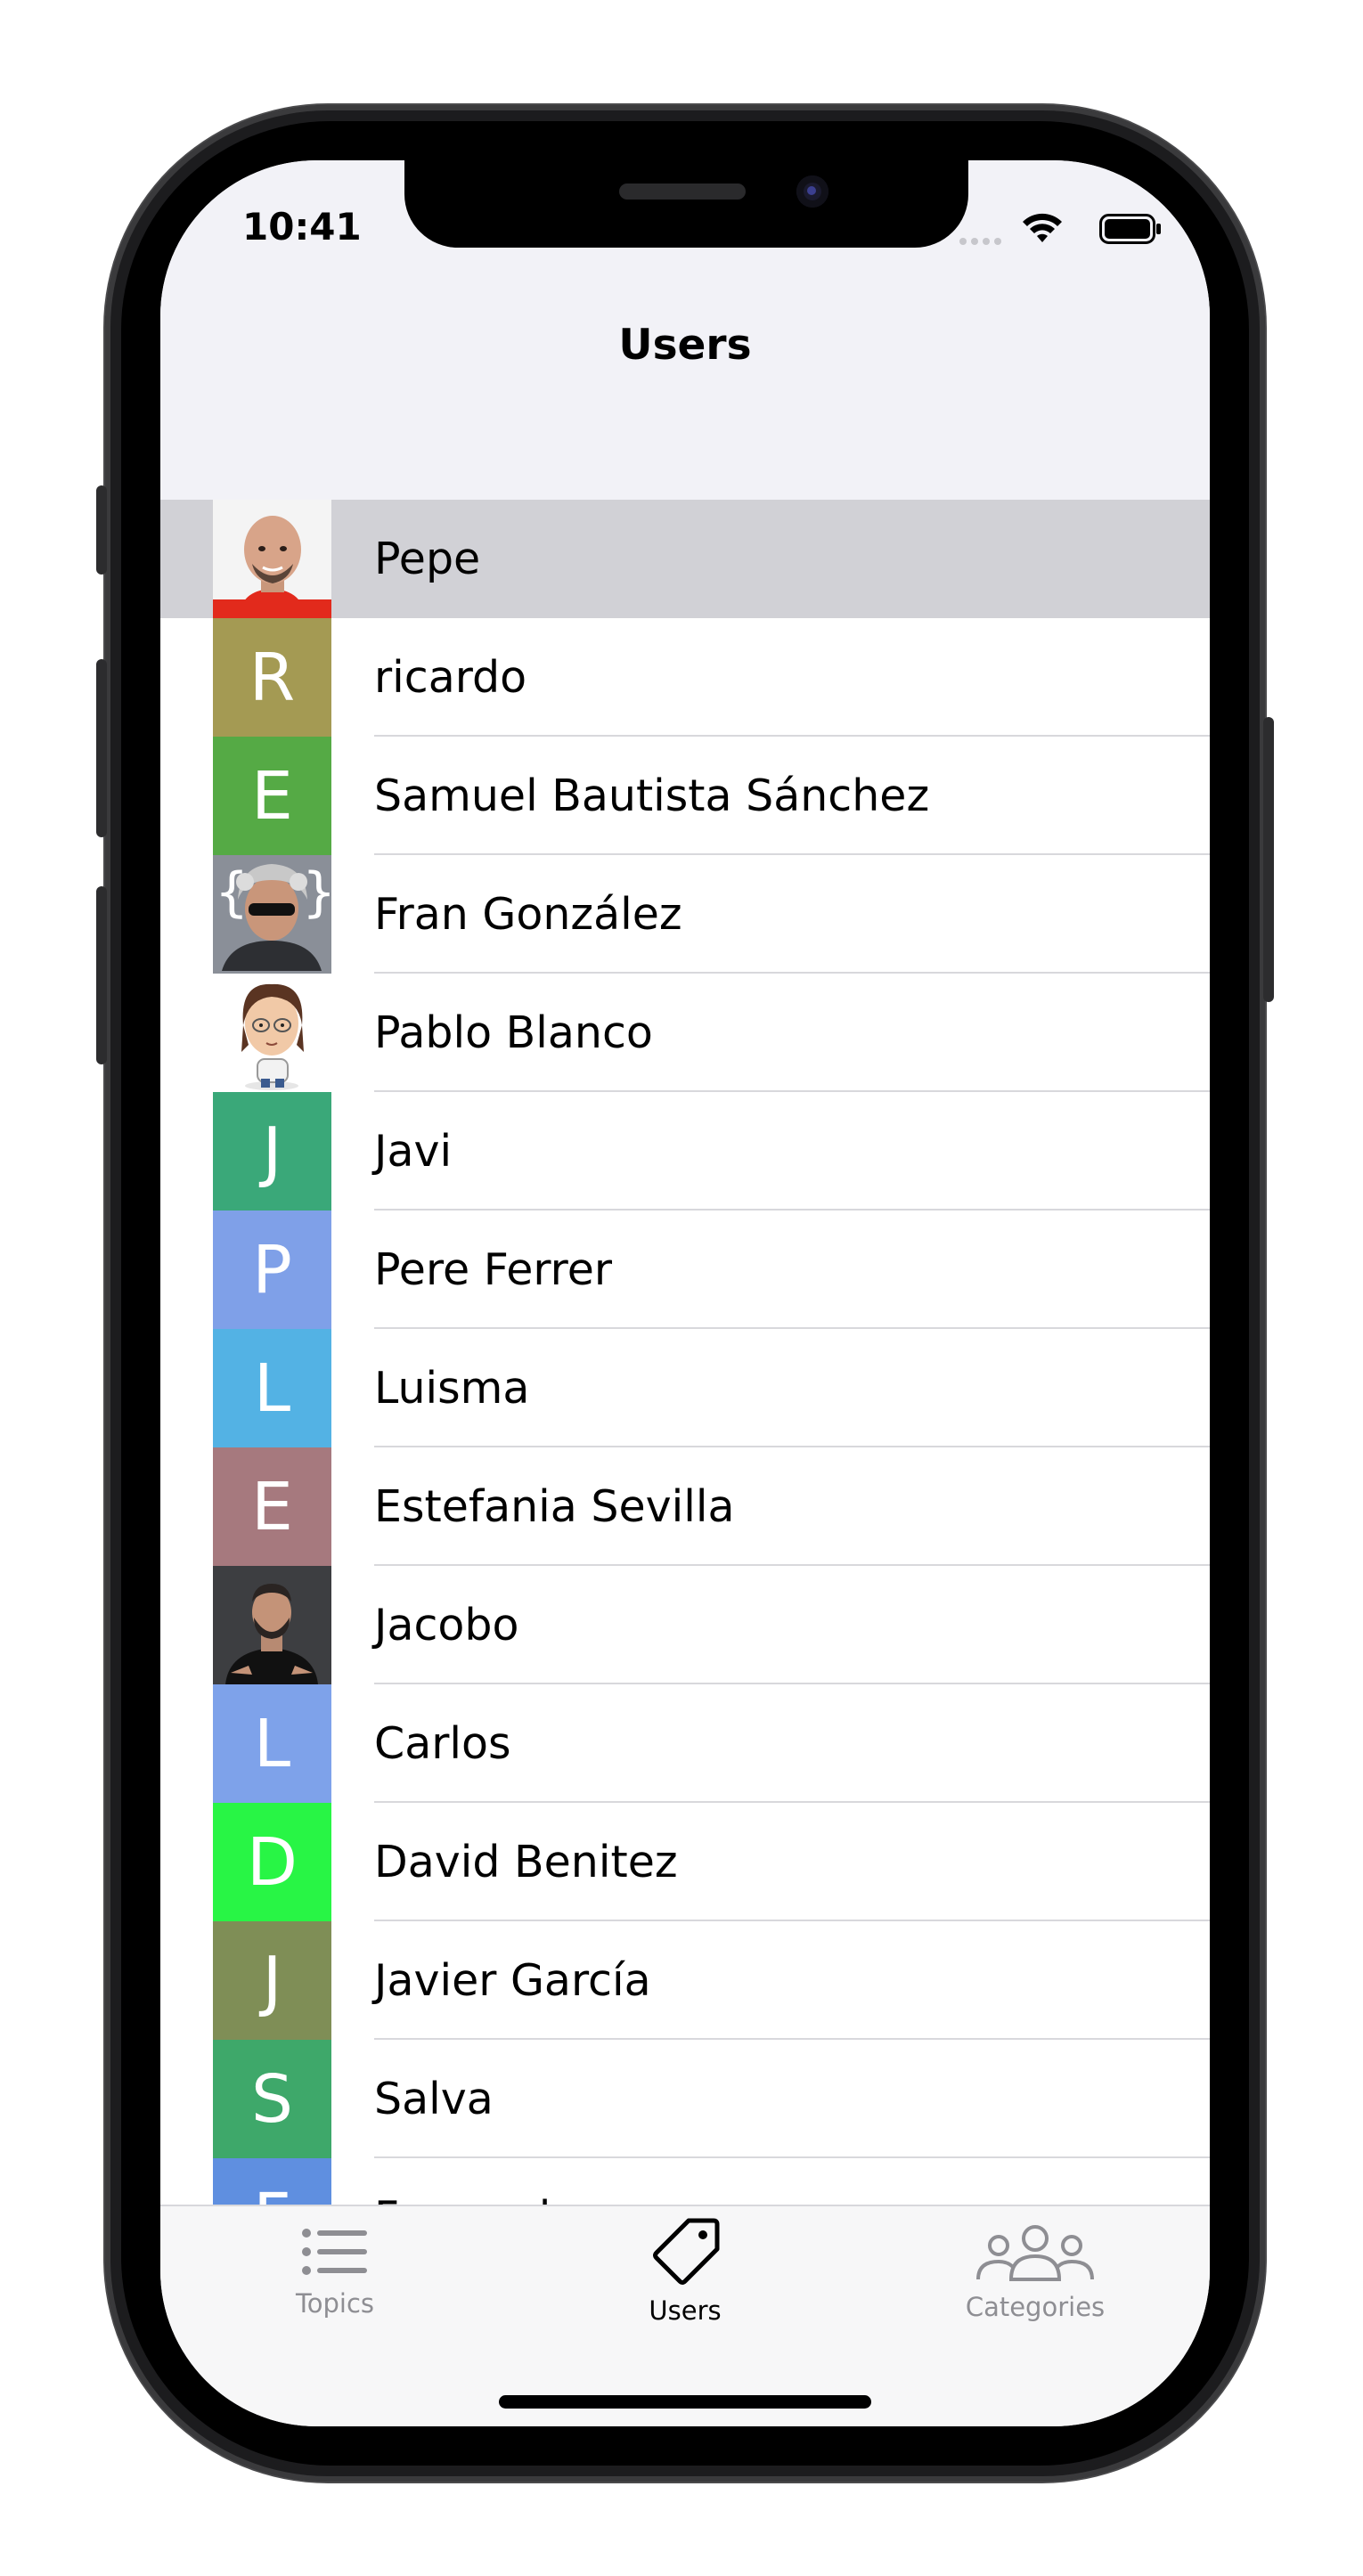 The image size is (1363, 2576). I want to click on home-indicator, so click(685, 2402).